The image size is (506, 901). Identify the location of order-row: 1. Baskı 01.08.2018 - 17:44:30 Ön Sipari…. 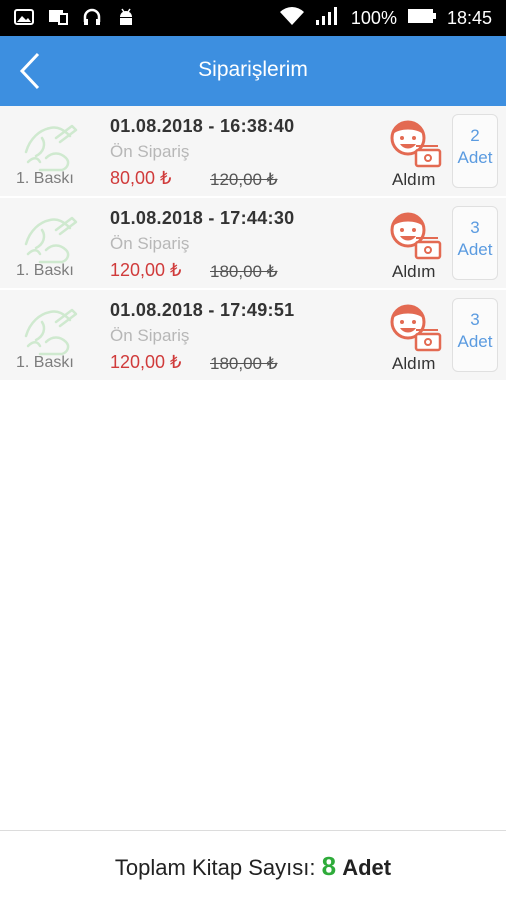
(253, 244).